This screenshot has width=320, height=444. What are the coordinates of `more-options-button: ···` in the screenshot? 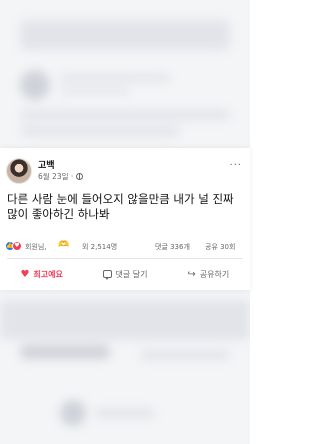 It's located at (235, 165).